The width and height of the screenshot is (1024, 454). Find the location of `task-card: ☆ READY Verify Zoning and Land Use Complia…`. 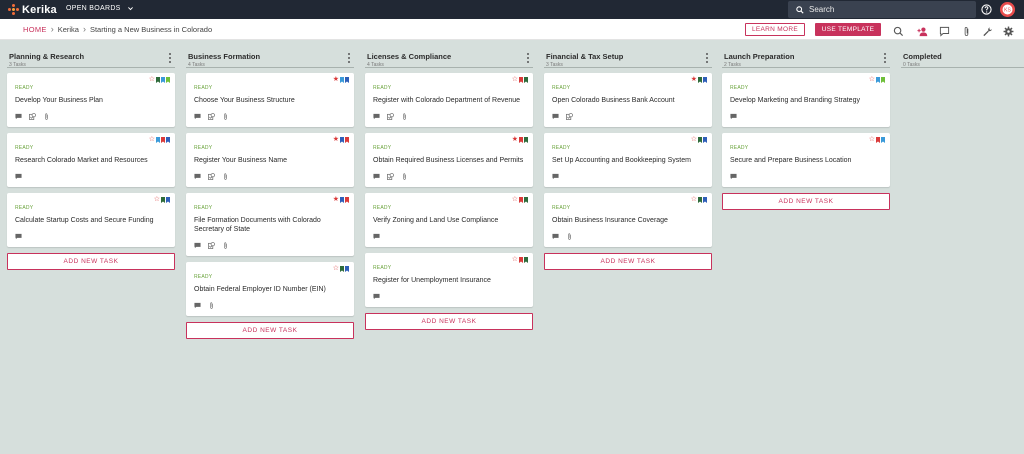

task-card: ☆ READY Verify Zoning and Land Use Complia… is located at coordinates (449, 220).